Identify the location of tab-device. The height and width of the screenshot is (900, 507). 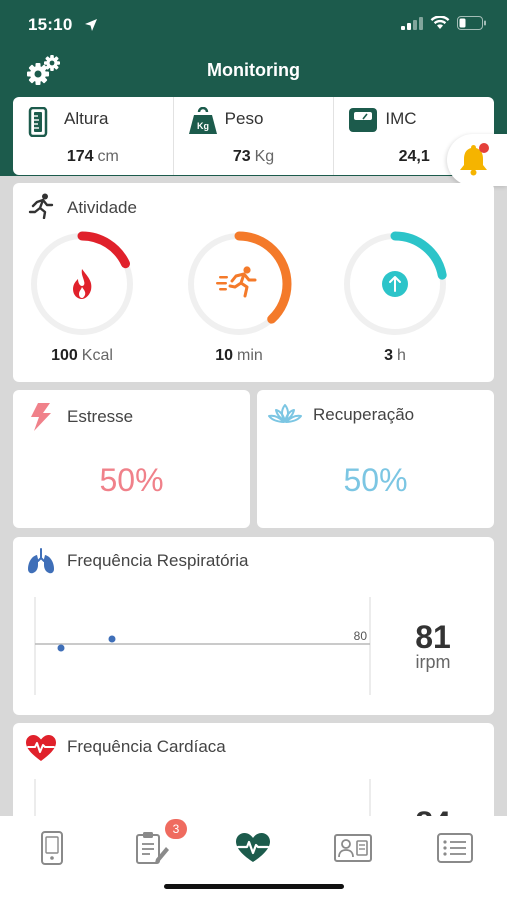
(52, 848).